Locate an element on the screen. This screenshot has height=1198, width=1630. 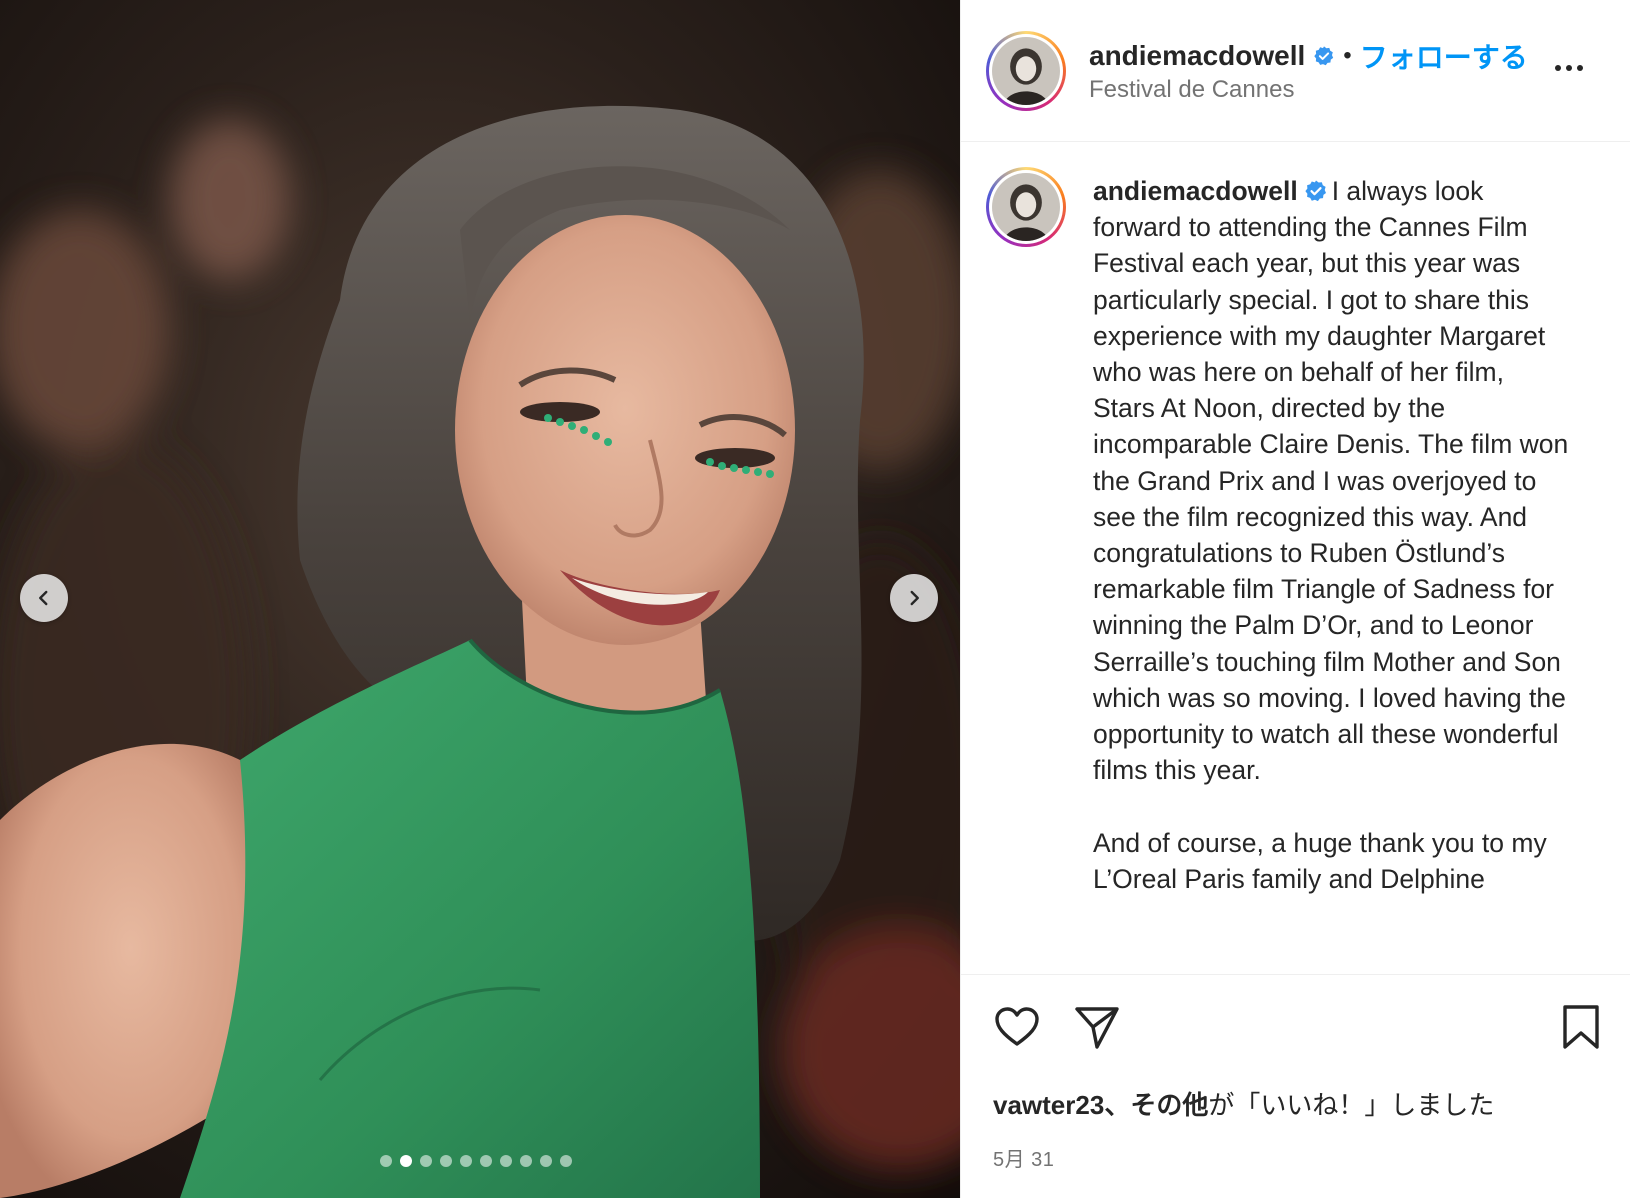
heart-icon is located at coordinates (1017, 1027).